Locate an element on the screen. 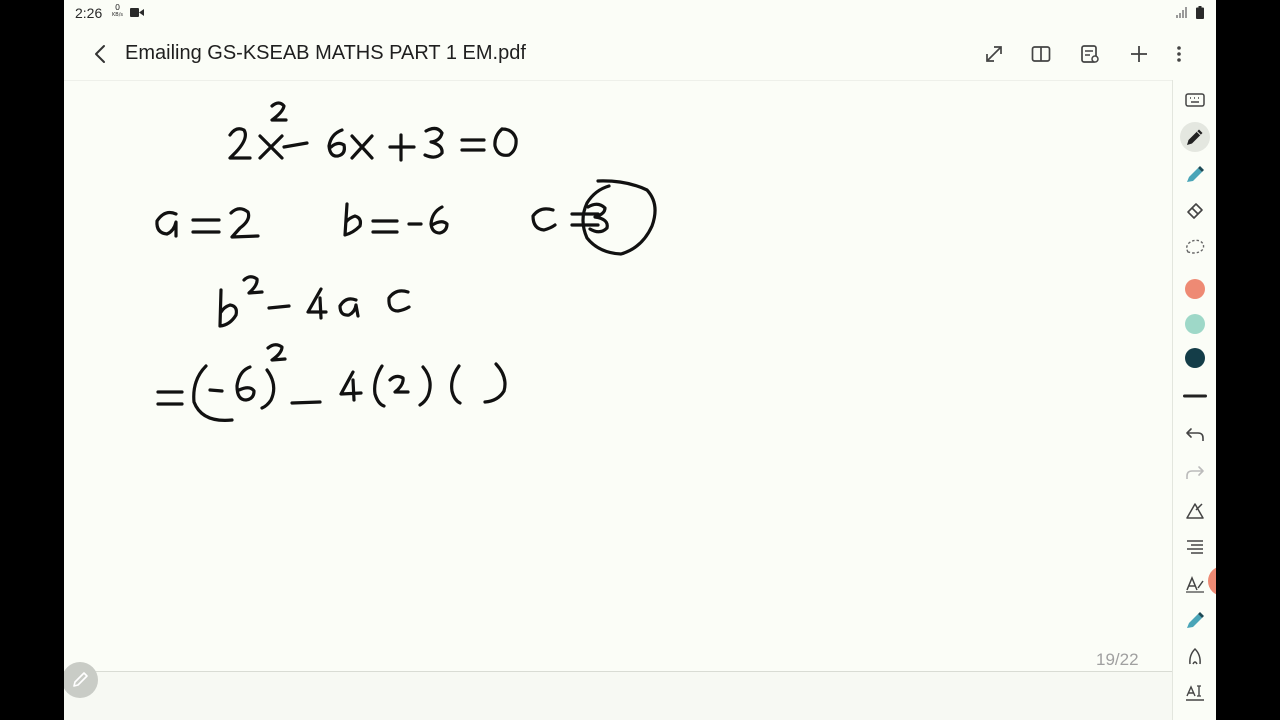 Image resolution: width=1280 pixels, height=720 pixels. eraser-tool is located at coordinates (1195, 210).